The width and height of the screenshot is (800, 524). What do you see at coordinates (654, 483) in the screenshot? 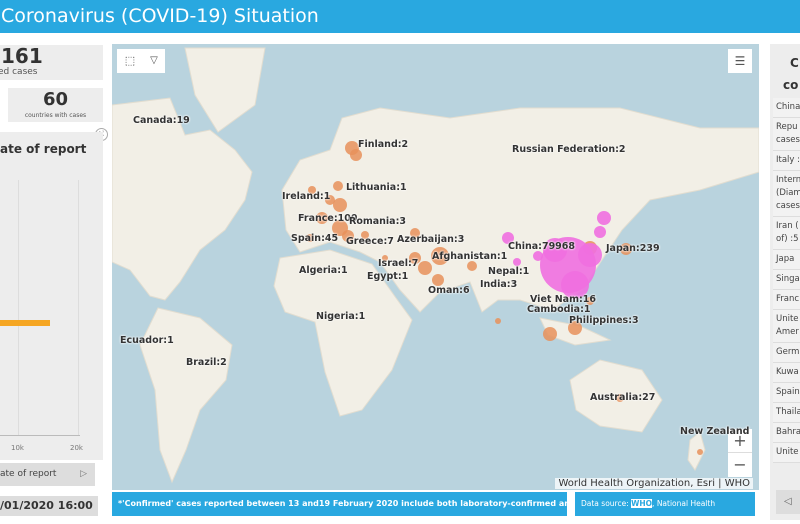
I see `map-attribution: World Health Organization, Esri | WHO` at bounding box center [654, 483].